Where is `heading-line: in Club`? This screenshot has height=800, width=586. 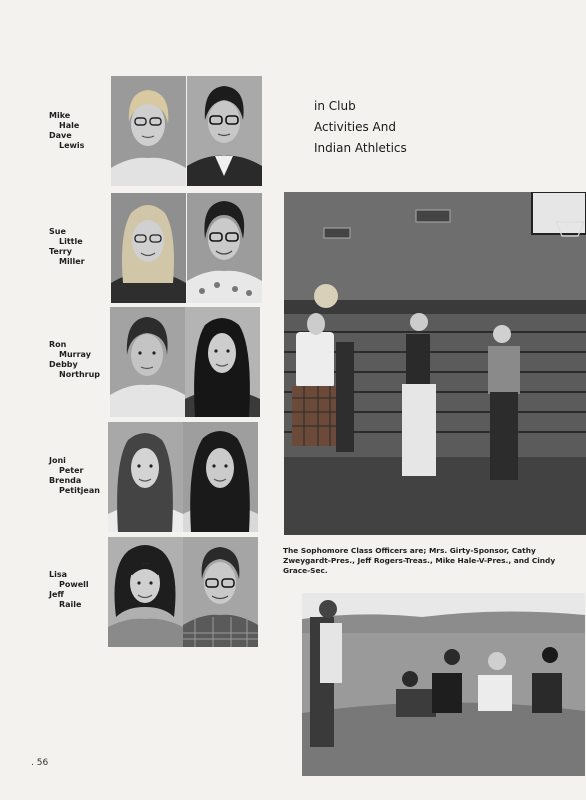
heading-line: in Club is located at coordinates (335, 106).